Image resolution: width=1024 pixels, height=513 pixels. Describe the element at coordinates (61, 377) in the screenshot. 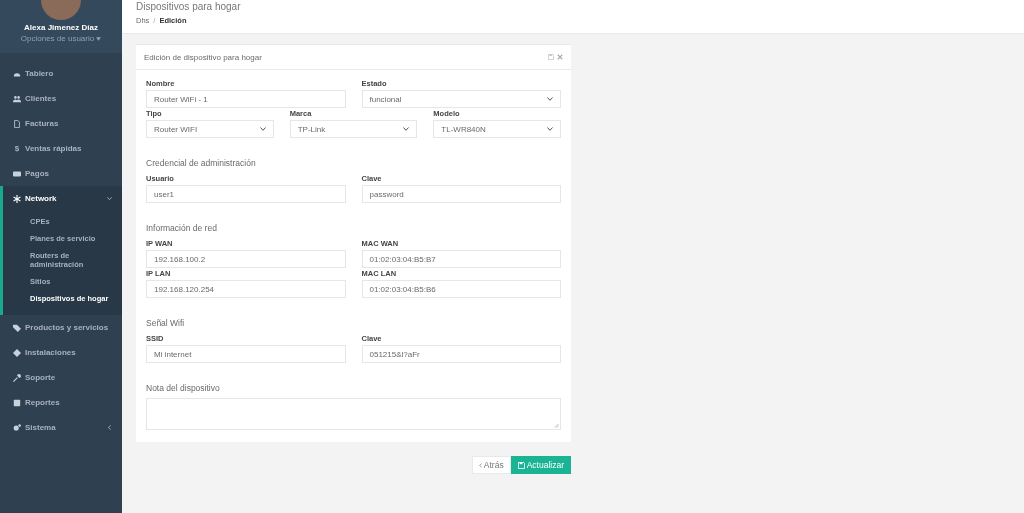

I see `nav-item: Soporte` at that location.